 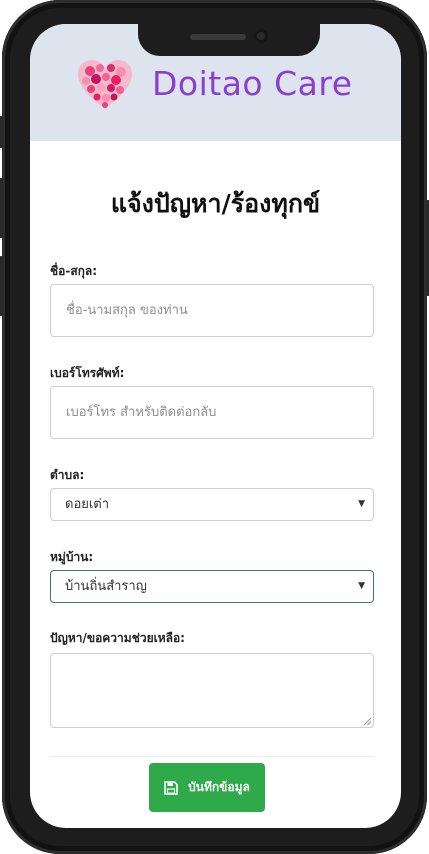 What do you see at coordinates (1, 286) in the screenshot?
I see `volume-down-button` at bounding box center [1, 286].